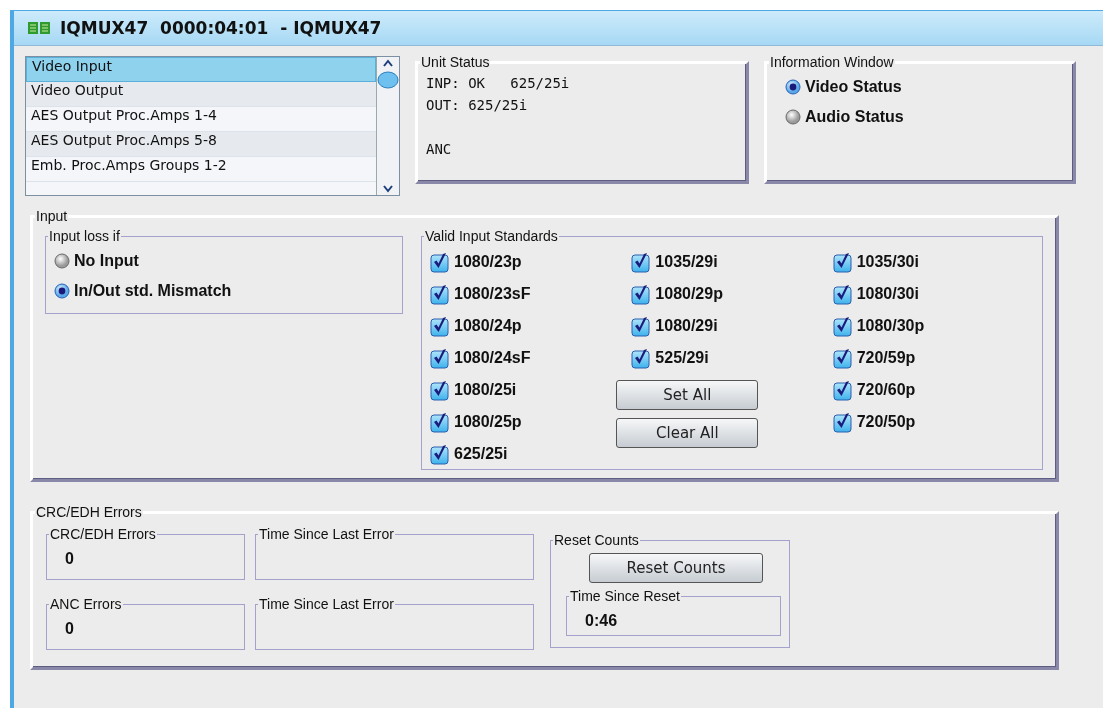  What do you see at coordinates (201, 169) in the screenshot?
I see `list-item: Emb. Proc.Amps Groups 1-2` at bounding box center [201, 169].